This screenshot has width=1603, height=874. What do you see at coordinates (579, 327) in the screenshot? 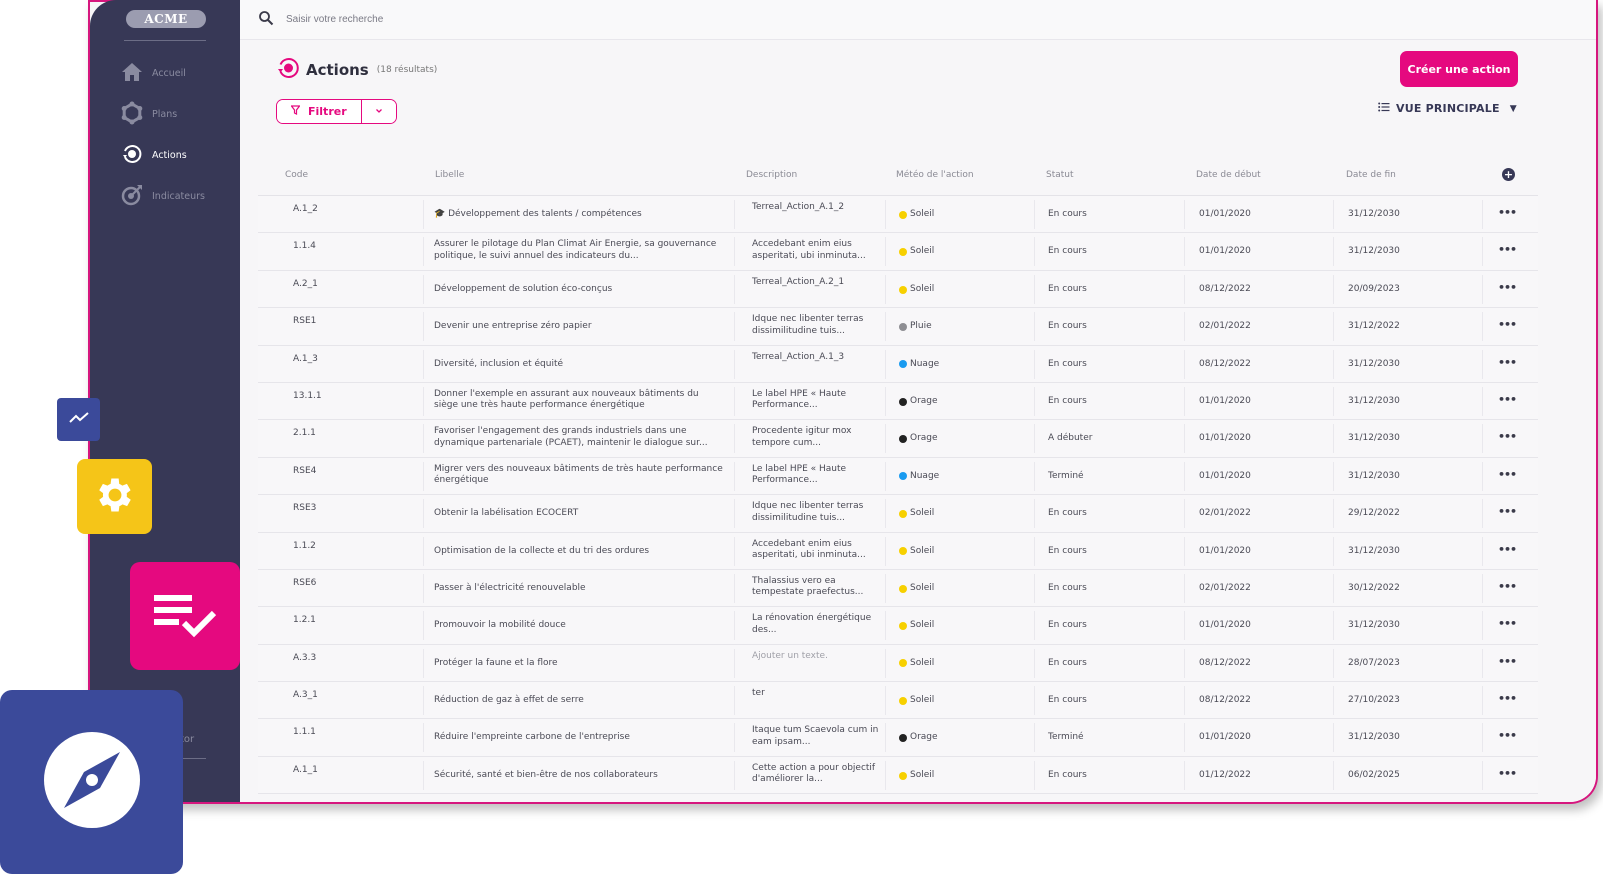
I see `cell-libelle: Devenir une entreprise zéro papier` at bounding box center [579, 327].